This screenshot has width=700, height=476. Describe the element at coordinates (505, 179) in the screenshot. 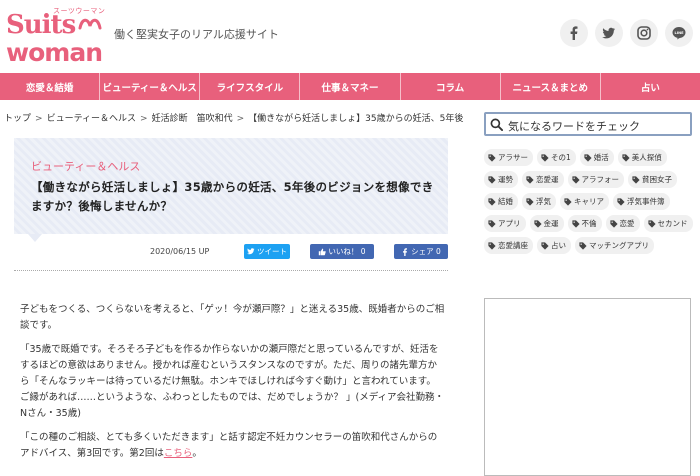

I see `tag-label: 運勢` at that location.